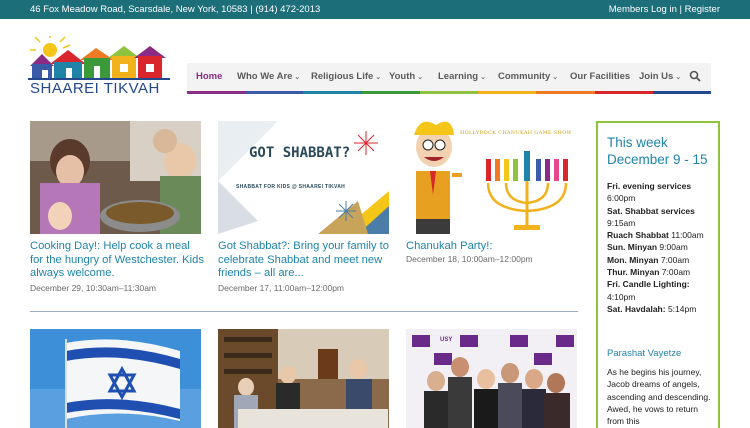  I want to click on nav-learning: Learning ⌄, so click(462, 76).